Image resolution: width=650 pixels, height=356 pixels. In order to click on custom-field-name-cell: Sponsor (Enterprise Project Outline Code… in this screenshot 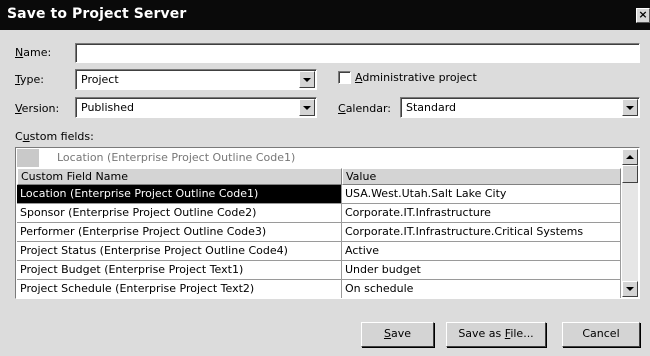, I will do `click(179, 213)`.